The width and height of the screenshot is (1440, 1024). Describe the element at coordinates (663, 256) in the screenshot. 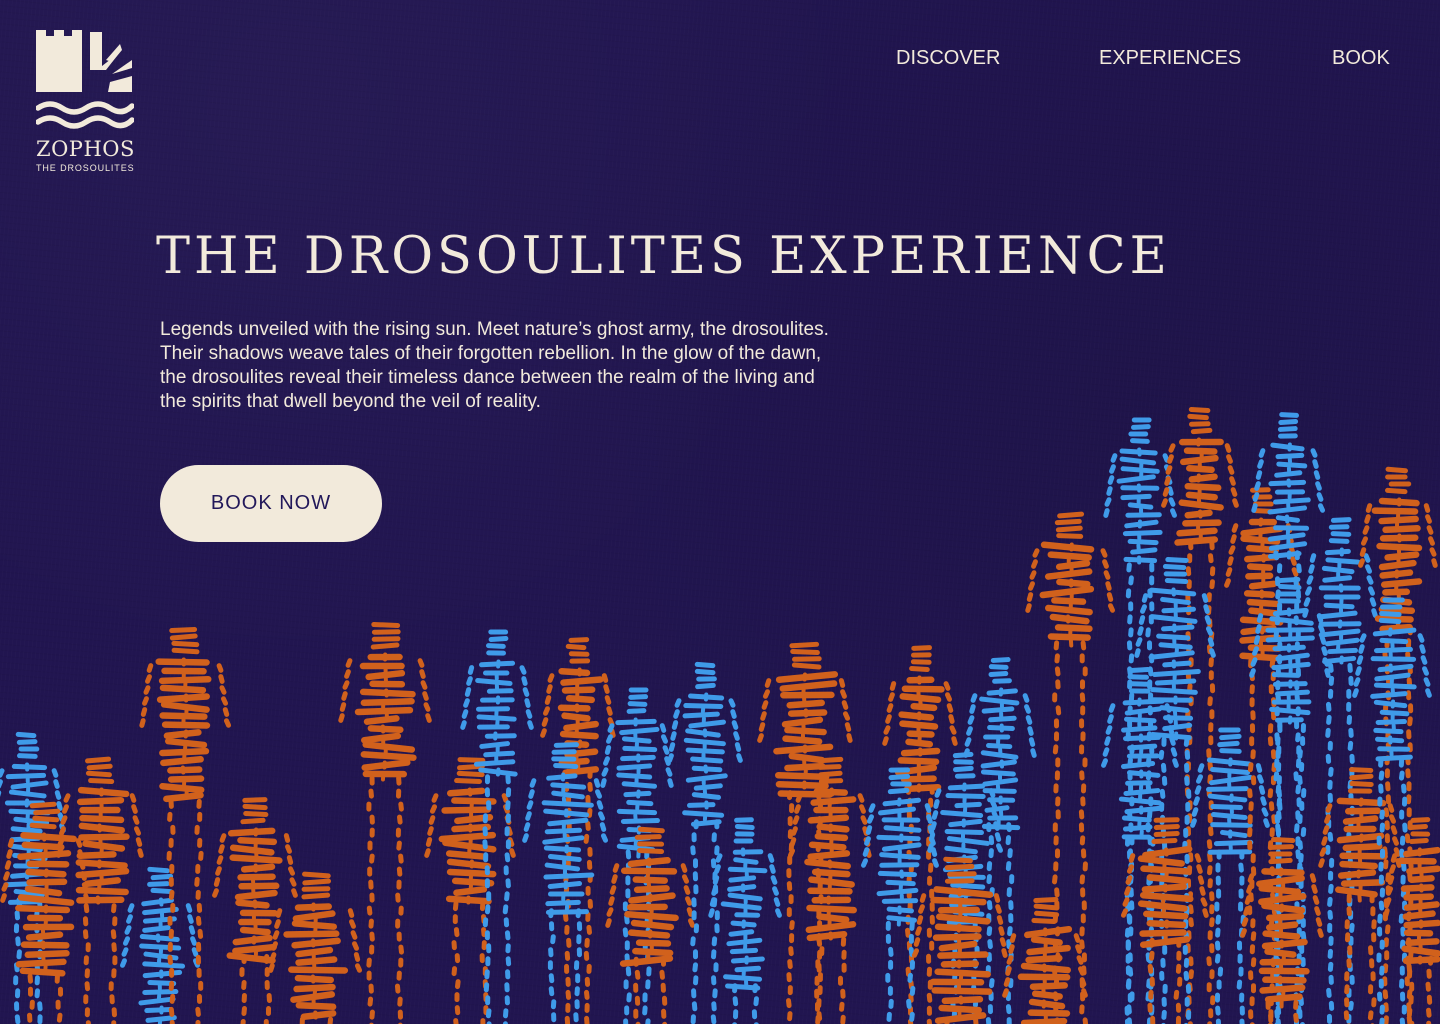

I see `page-title: THE DROSOULITES EXPERIENCE` at that location.